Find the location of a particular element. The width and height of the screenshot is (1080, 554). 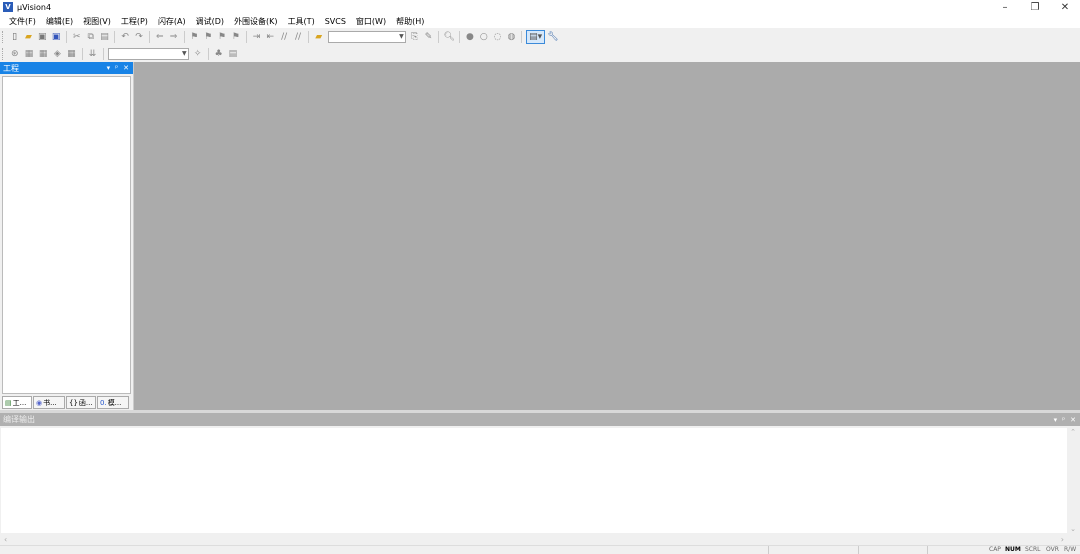

uncomment-icon: // is located at coordinates (298, 37).